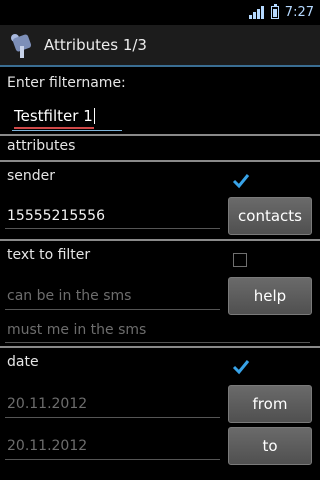 Image resolution: width=320 pixels, height=480 pixels. I want to click on app-icon, so click(23, 45).